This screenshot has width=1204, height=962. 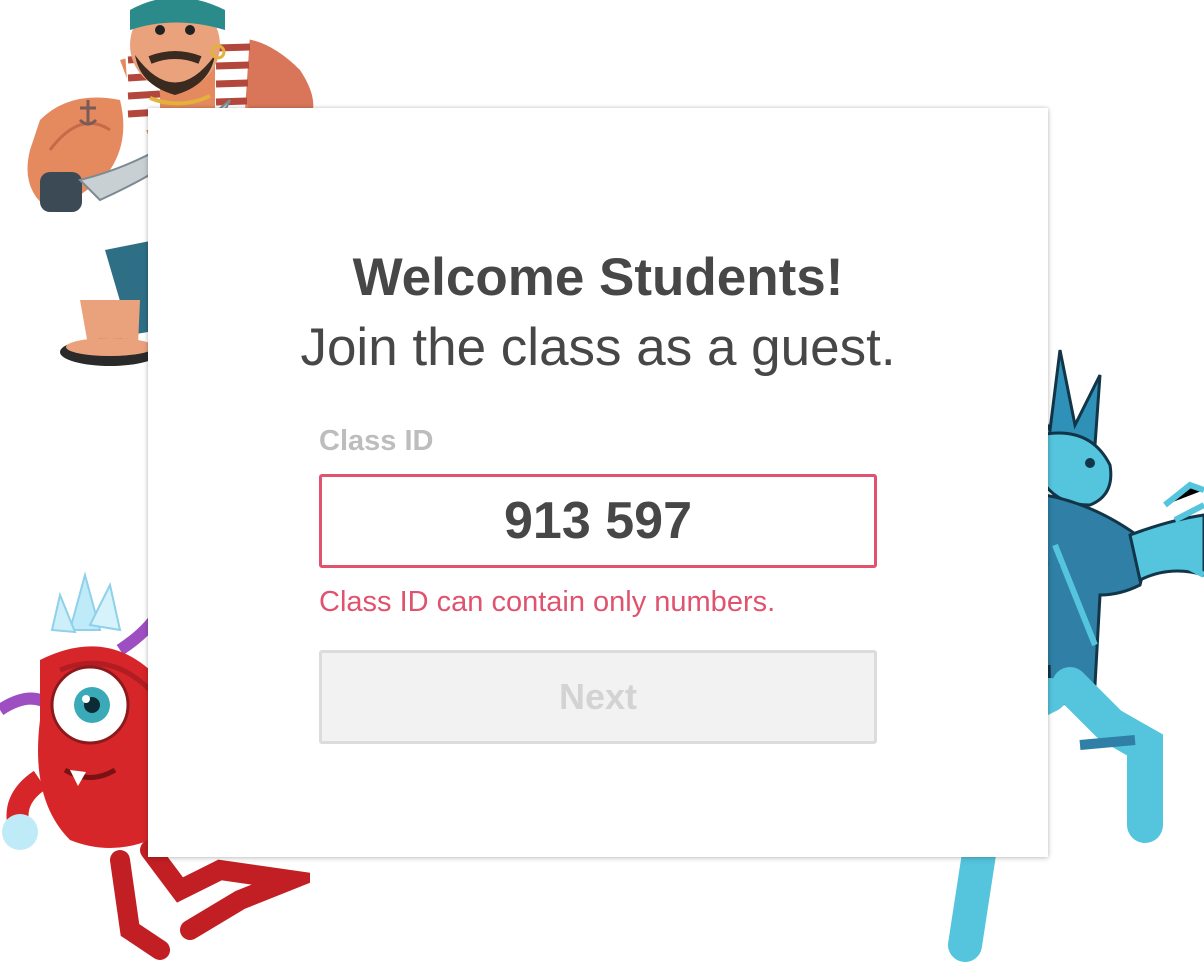 What do you see at coordinates (598, 277) in the screenshot?
I see `page-title: Welcome Students!` at bounding box center [598, 277].